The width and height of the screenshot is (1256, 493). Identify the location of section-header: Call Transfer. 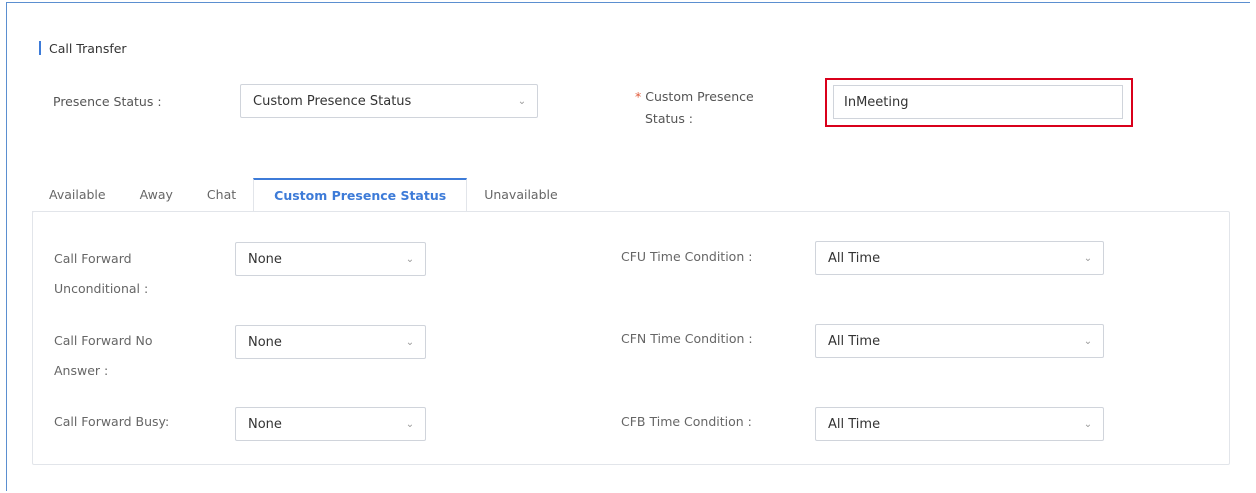
(83, 48).